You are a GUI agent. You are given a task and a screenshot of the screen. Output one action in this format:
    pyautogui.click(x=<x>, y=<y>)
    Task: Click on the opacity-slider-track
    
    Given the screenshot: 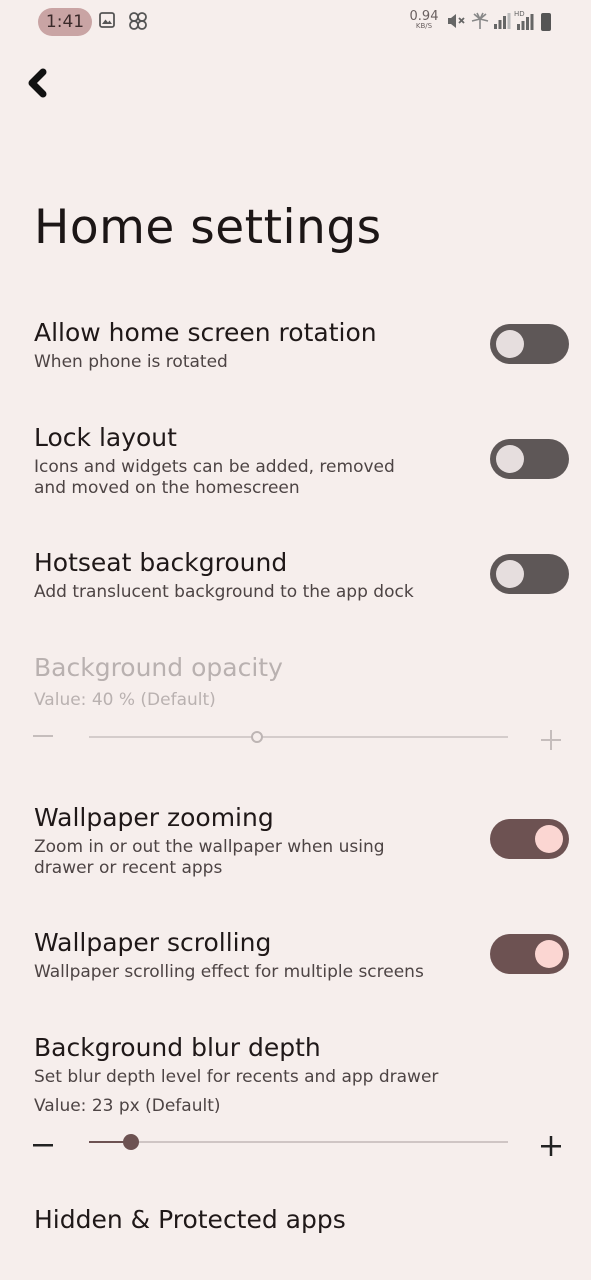 What is the action you would take?
    pyautogui.click(x=298, y=737)
    